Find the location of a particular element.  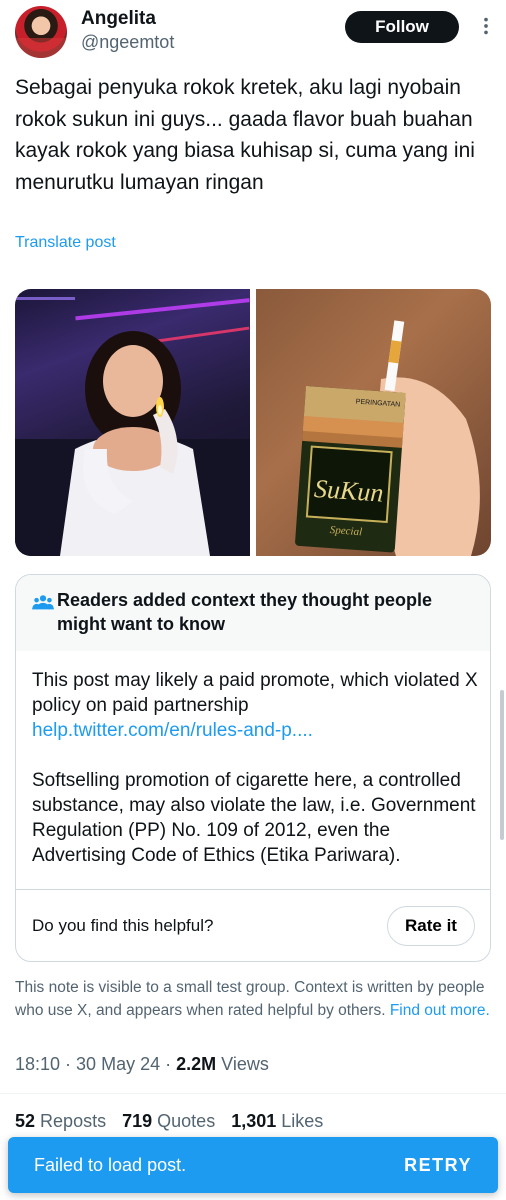

views-label: Views is located at coordinates (245, 1064).